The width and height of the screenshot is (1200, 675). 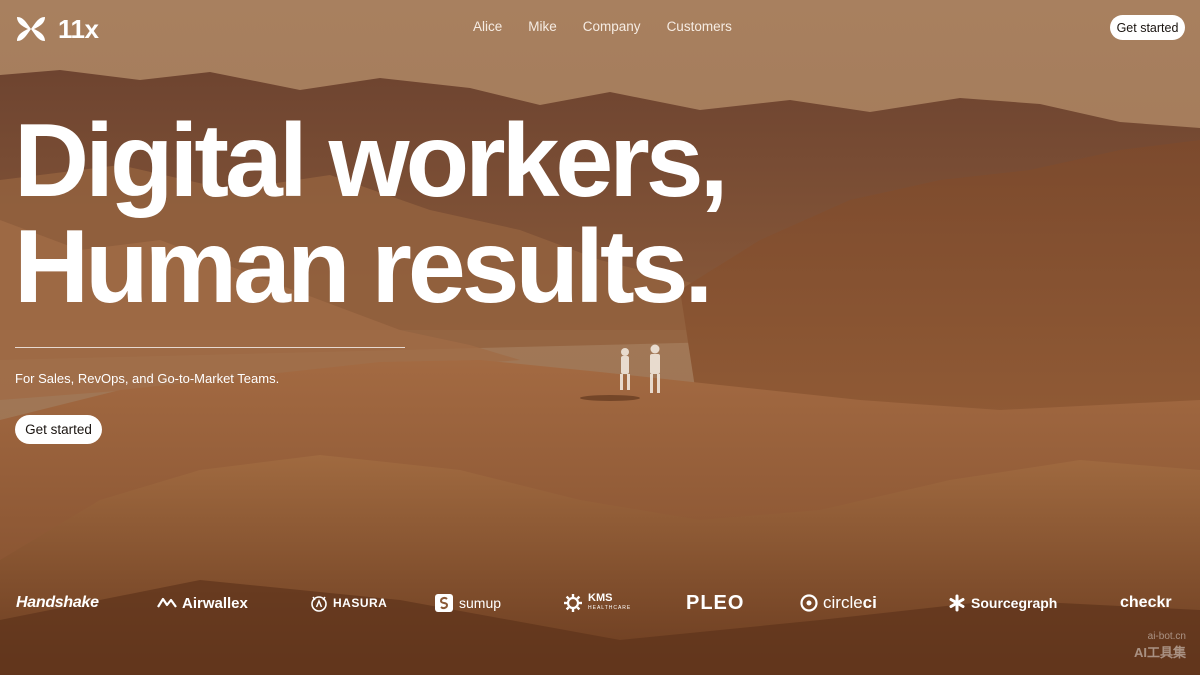 I want to click on logo-hasura: HASURA, so click(x=348, y=603).